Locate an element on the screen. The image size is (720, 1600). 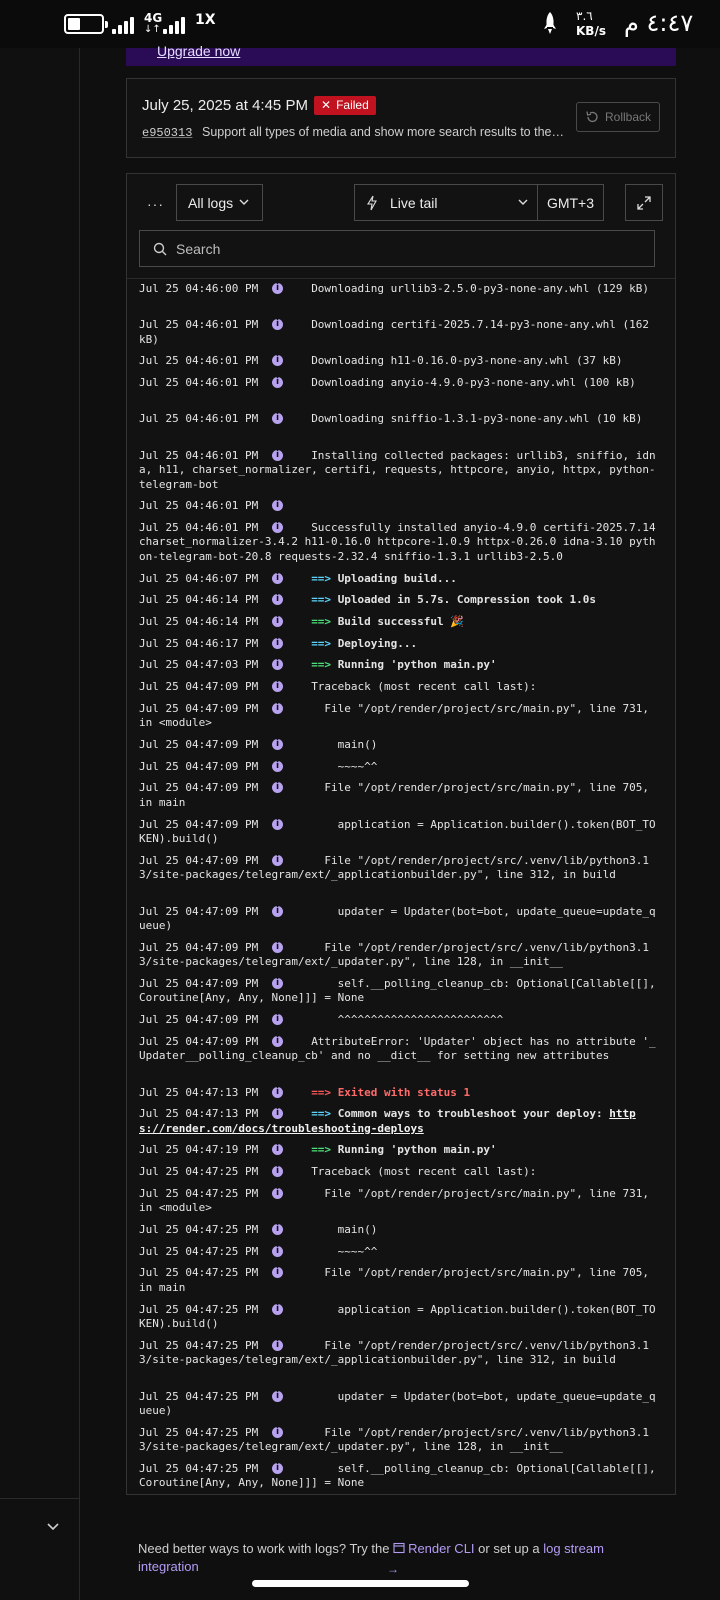
log-message: Common ways to troubleshoot your deploy: is located at coordinates (473, 1114).